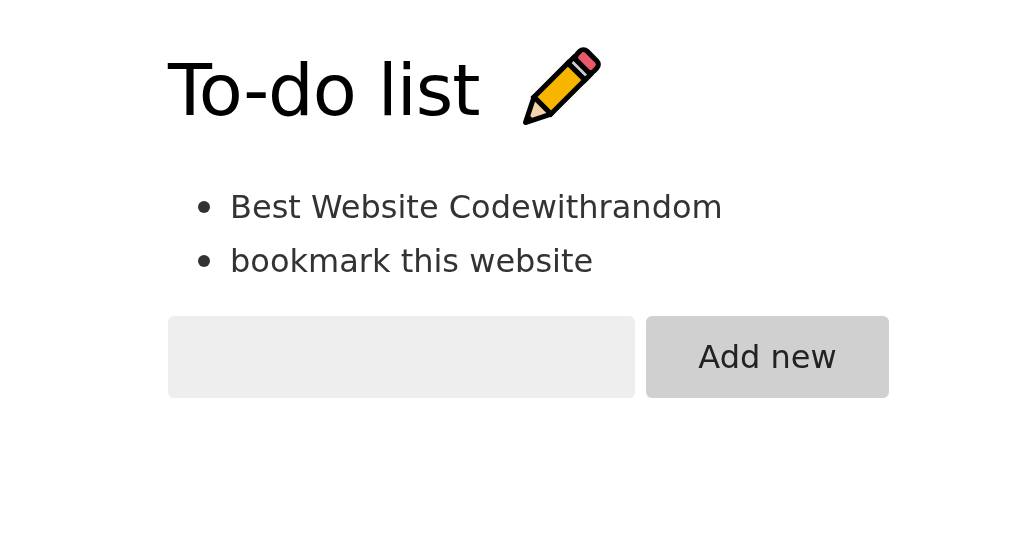 The image size is (1024, 536). What do you see at coordinates (324, 90) in the screenshot?
I see `page-title: To-do list` at bounding box center [324, 90].